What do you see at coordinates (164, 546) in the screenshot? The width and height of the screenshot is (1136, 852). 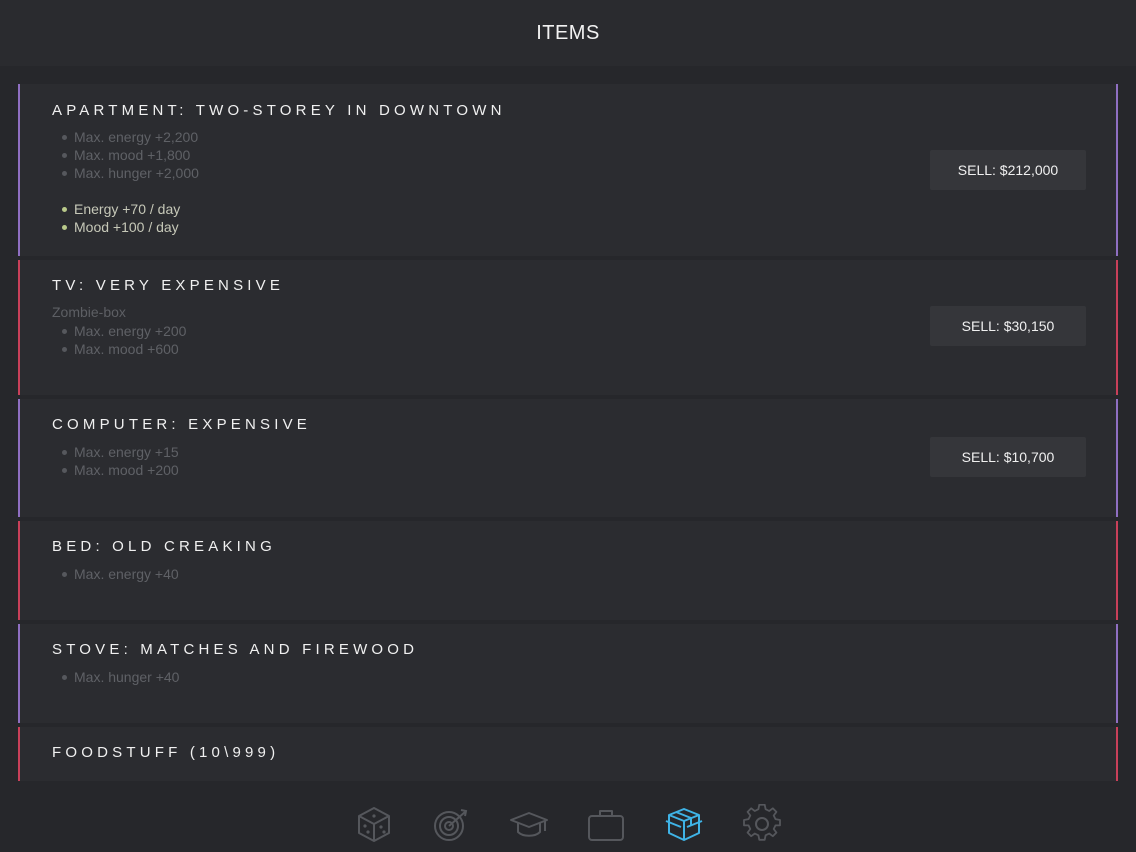 I see `item-title: BED: OLD CREAKING` at bounding box center [164, 546].